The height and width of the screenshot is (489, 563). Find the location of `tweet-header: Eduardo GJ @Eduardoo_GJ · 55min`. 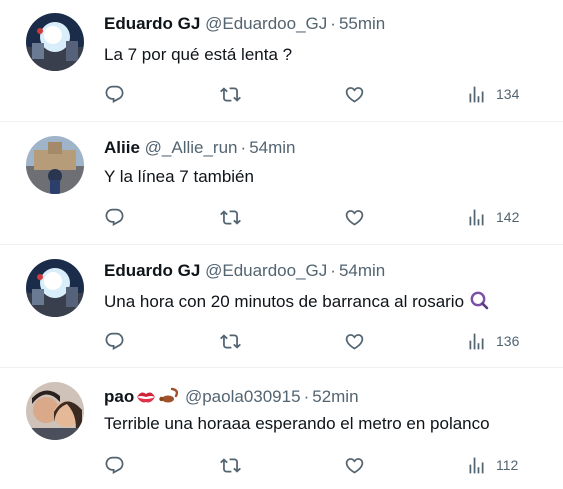

tweet-header: Eduardo GJ @Eduardoo_GJ · 55min is located at coordinates (244, 24).